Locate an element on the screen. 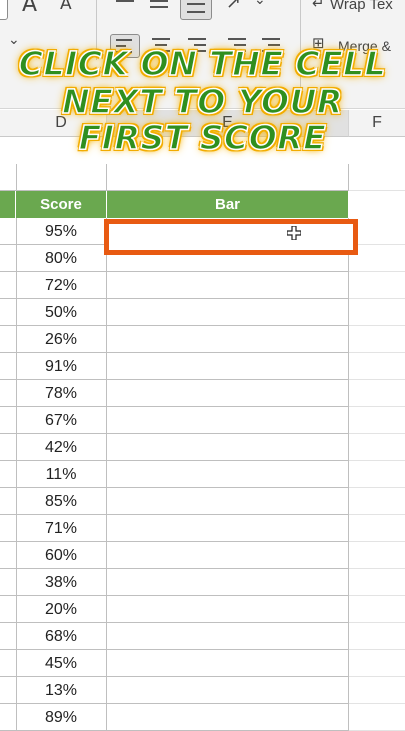 Image resolution: width=405 pixels, height=731 pixels. table-row: 71% is located at coordinates (202, 528).